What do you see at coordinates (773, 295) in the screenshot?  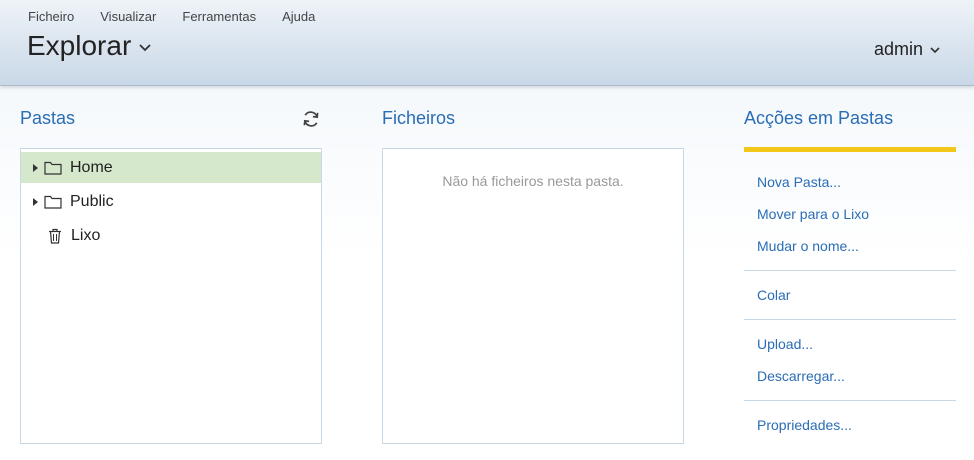 I see `paste-link: Colar` at bounding box center [773, 295].